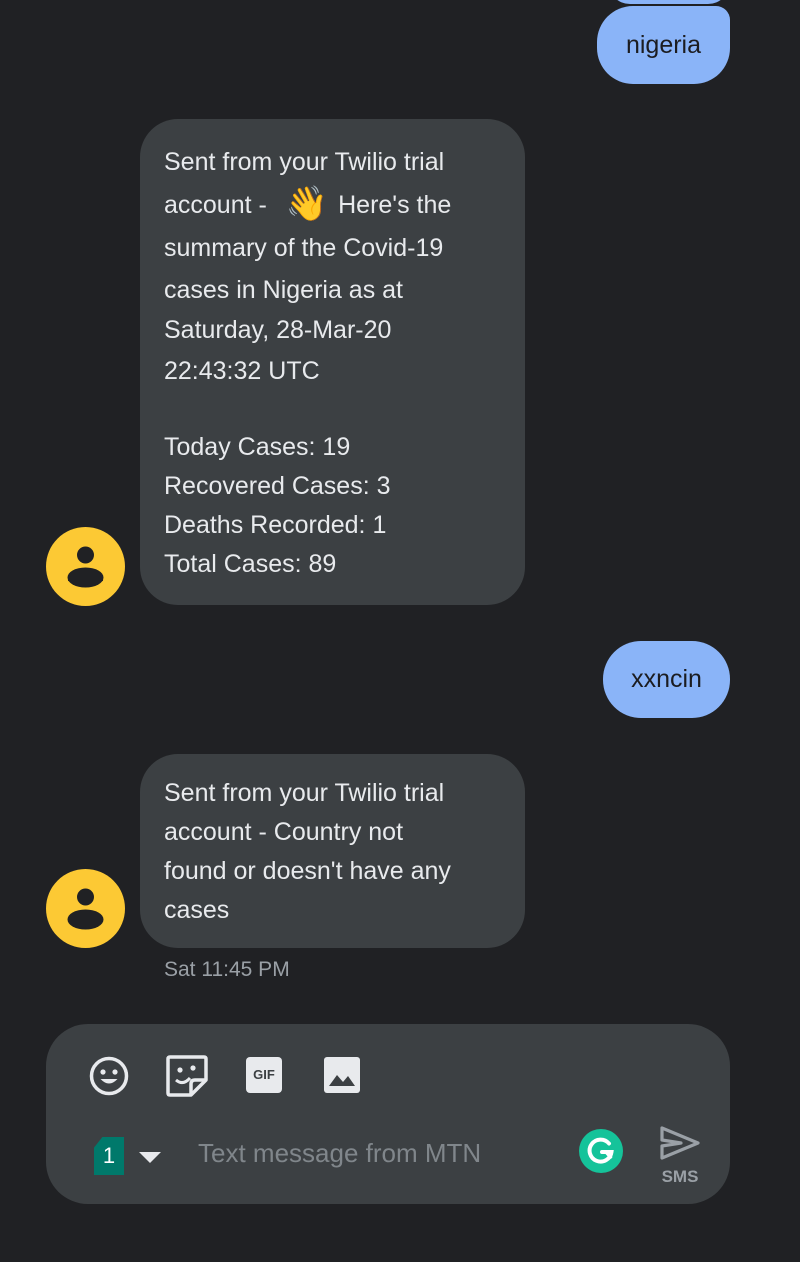 This screenshot has width=800, height=1262. I want to click on outgoing-message-bubble: xxncin, so click(666, 679).